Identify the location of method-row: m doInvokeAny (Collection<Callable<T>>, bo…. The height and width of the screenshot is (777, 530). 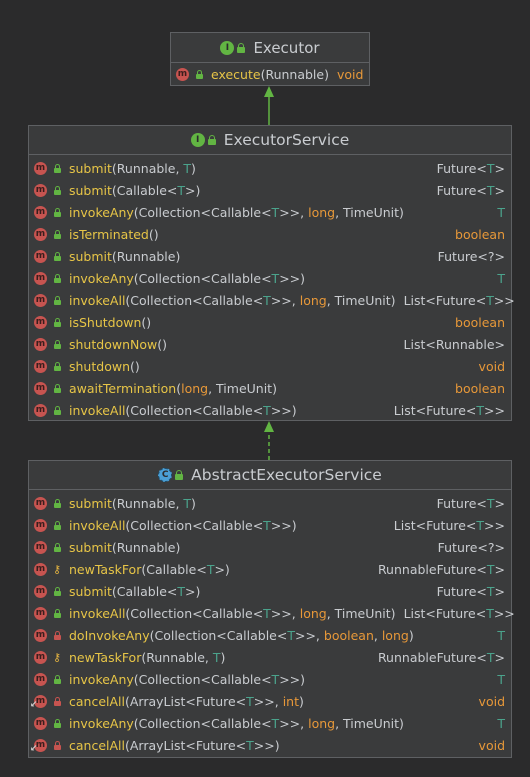
(270, 635).